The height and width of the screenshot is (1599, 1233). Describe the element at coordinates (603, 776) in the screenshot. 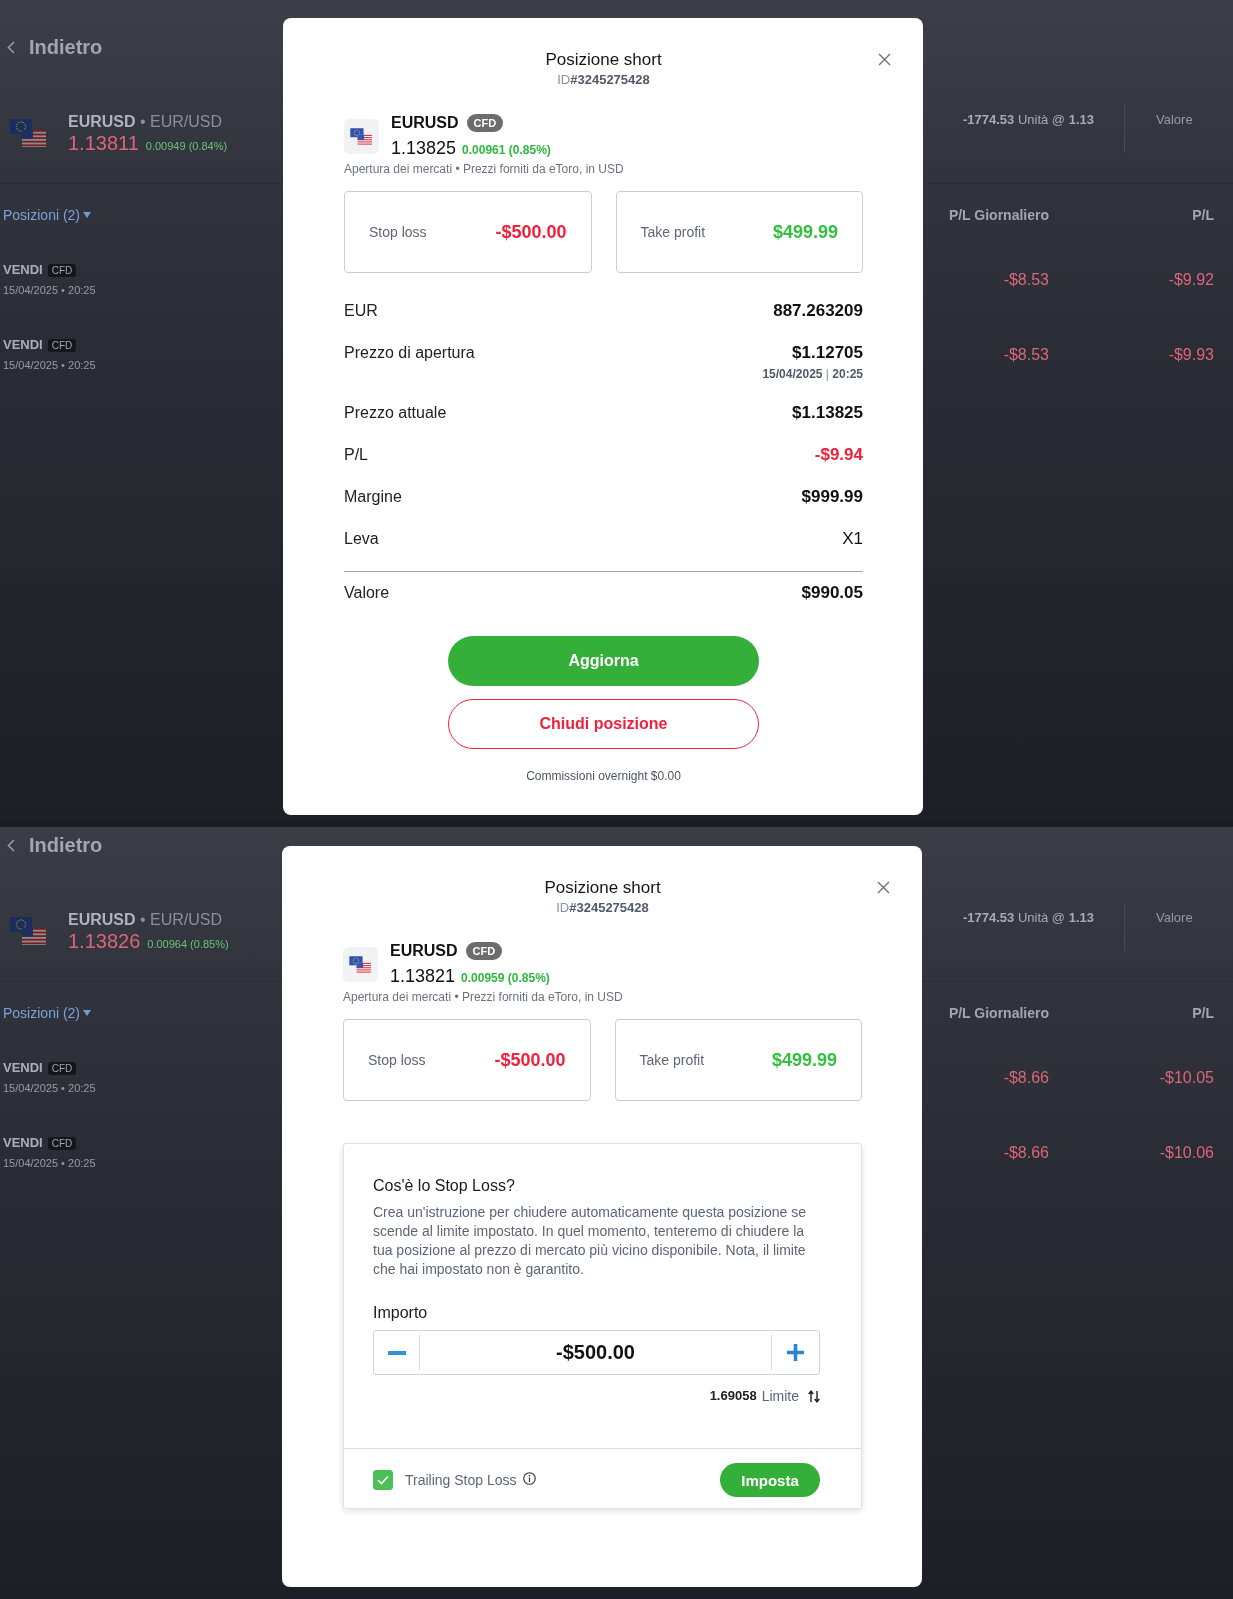

I see `overnight-fee-note: Commissioni overnight $0.00` at that location.